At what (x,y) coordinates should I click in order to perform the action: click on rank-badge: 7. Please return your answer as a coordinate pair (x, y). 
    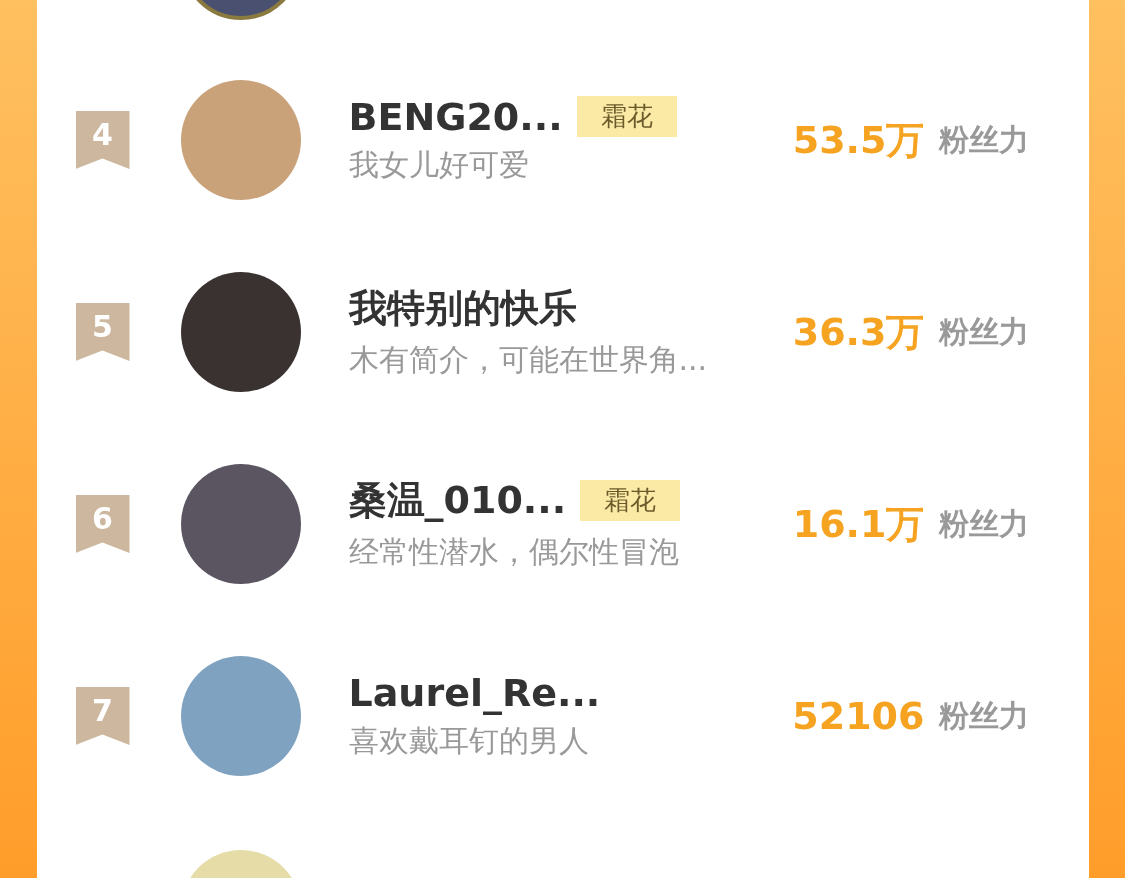
    Looking at the image, I should click on (102, 716).